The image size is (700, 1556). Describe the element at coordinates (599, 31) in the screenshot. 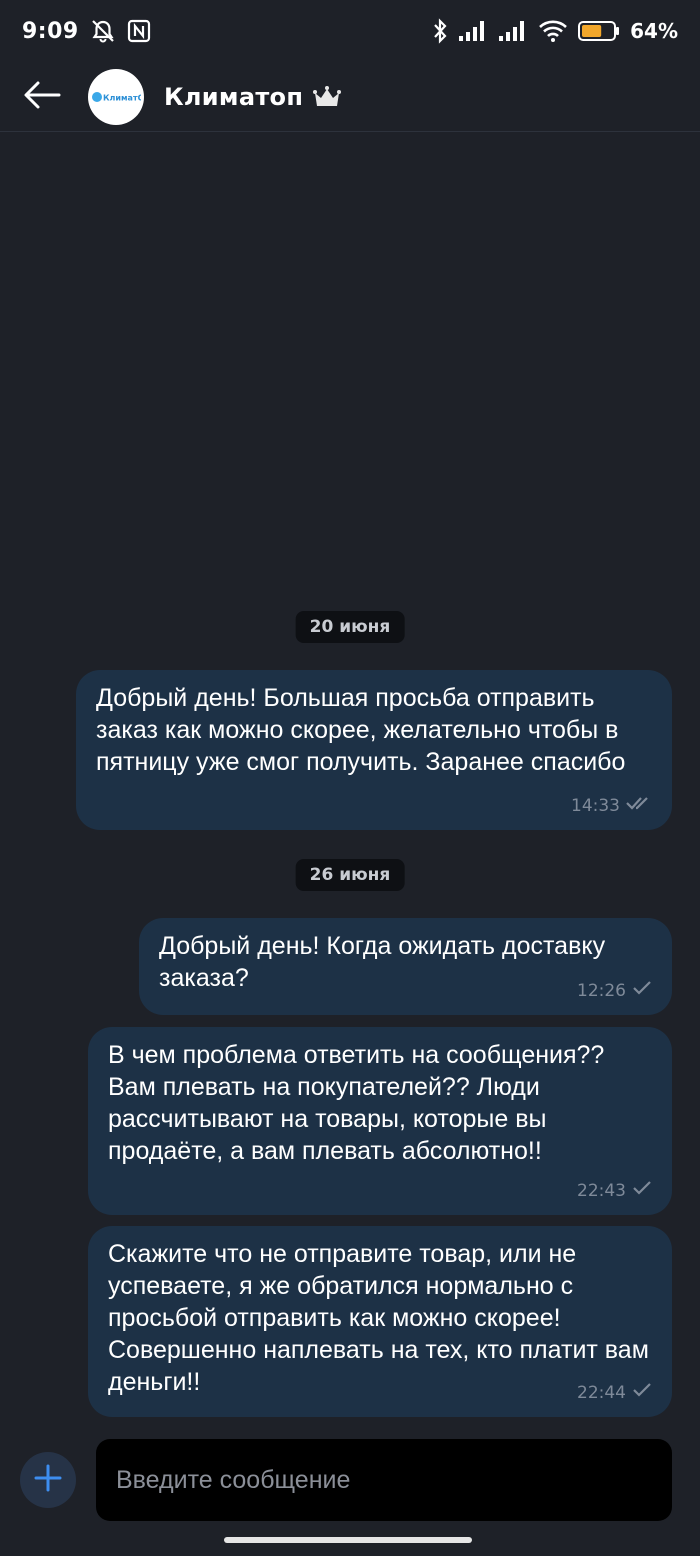

I see `battery-icon` at that location.